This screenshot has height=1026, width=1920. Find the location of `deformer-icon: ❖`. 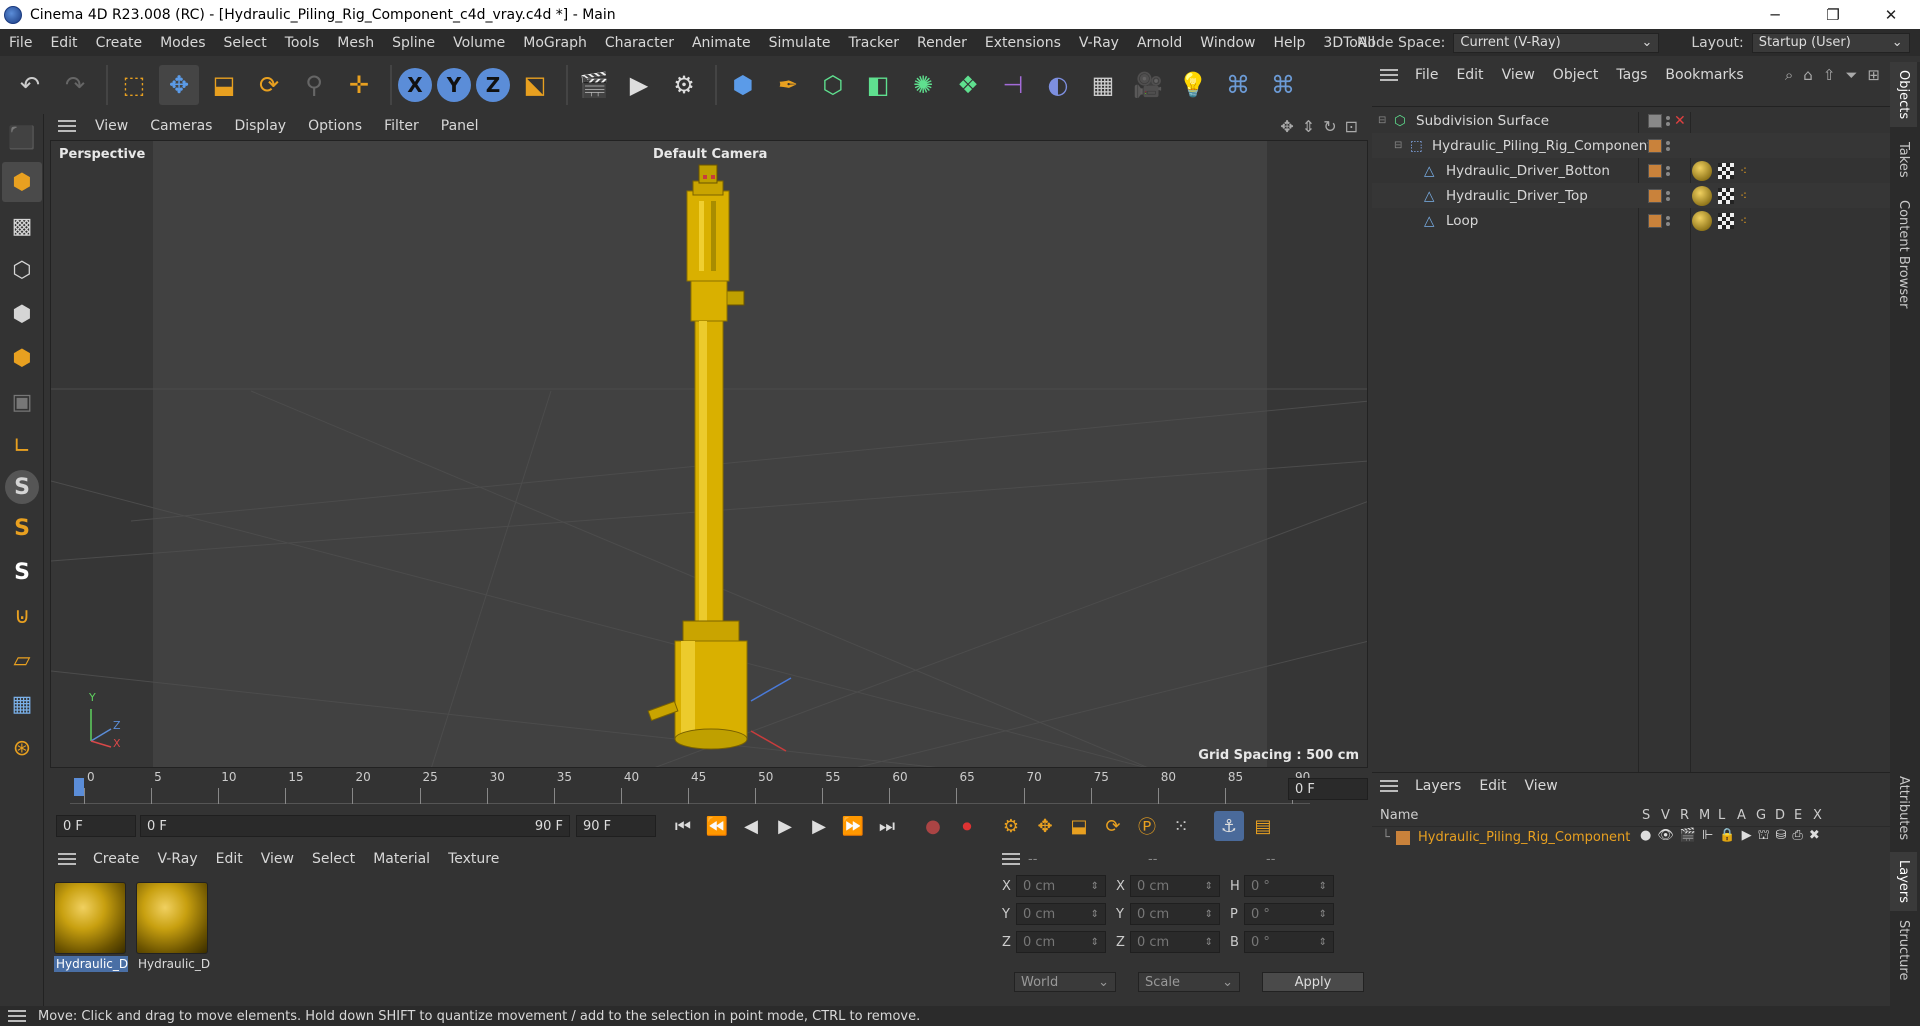

deformer-icon: ❖ is located at coordinates (968, 85).